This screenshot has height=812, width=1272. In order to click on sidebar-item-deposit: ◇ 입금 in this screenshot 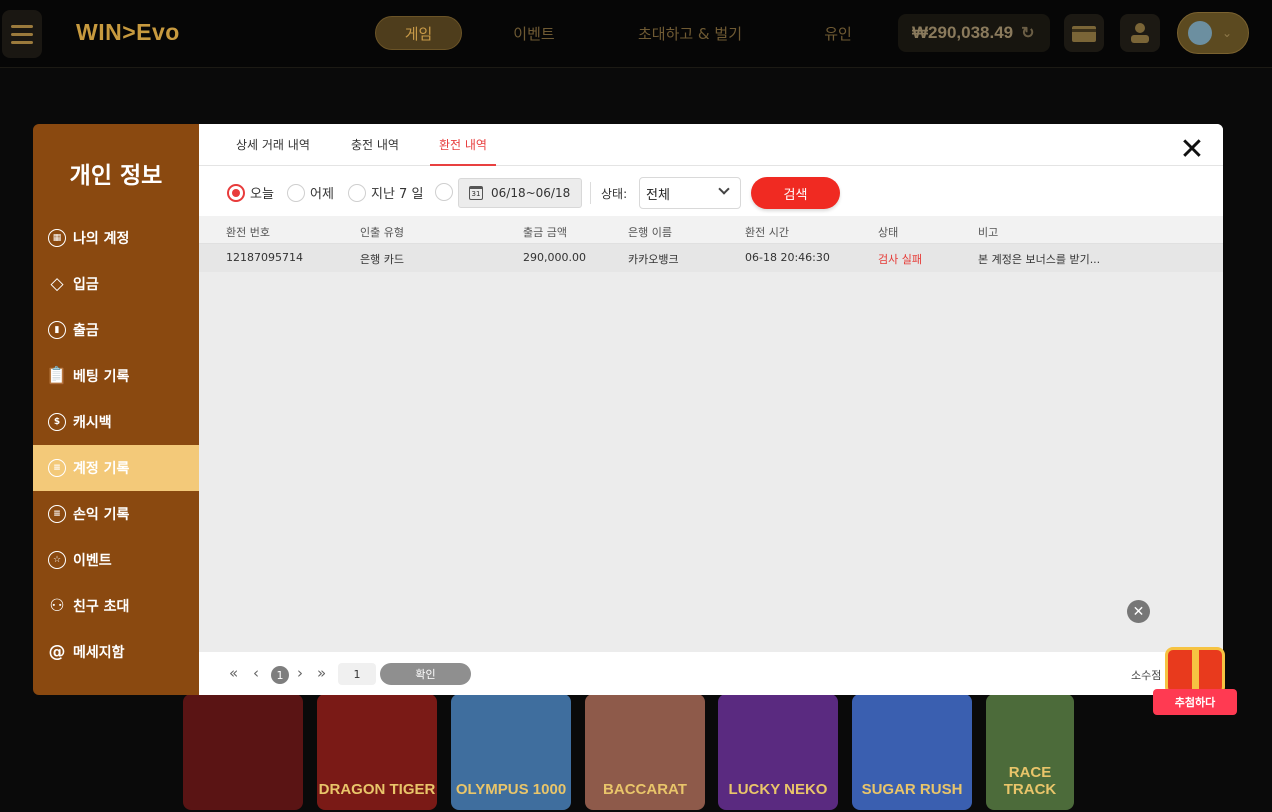, I will do `click(116, 284)`.